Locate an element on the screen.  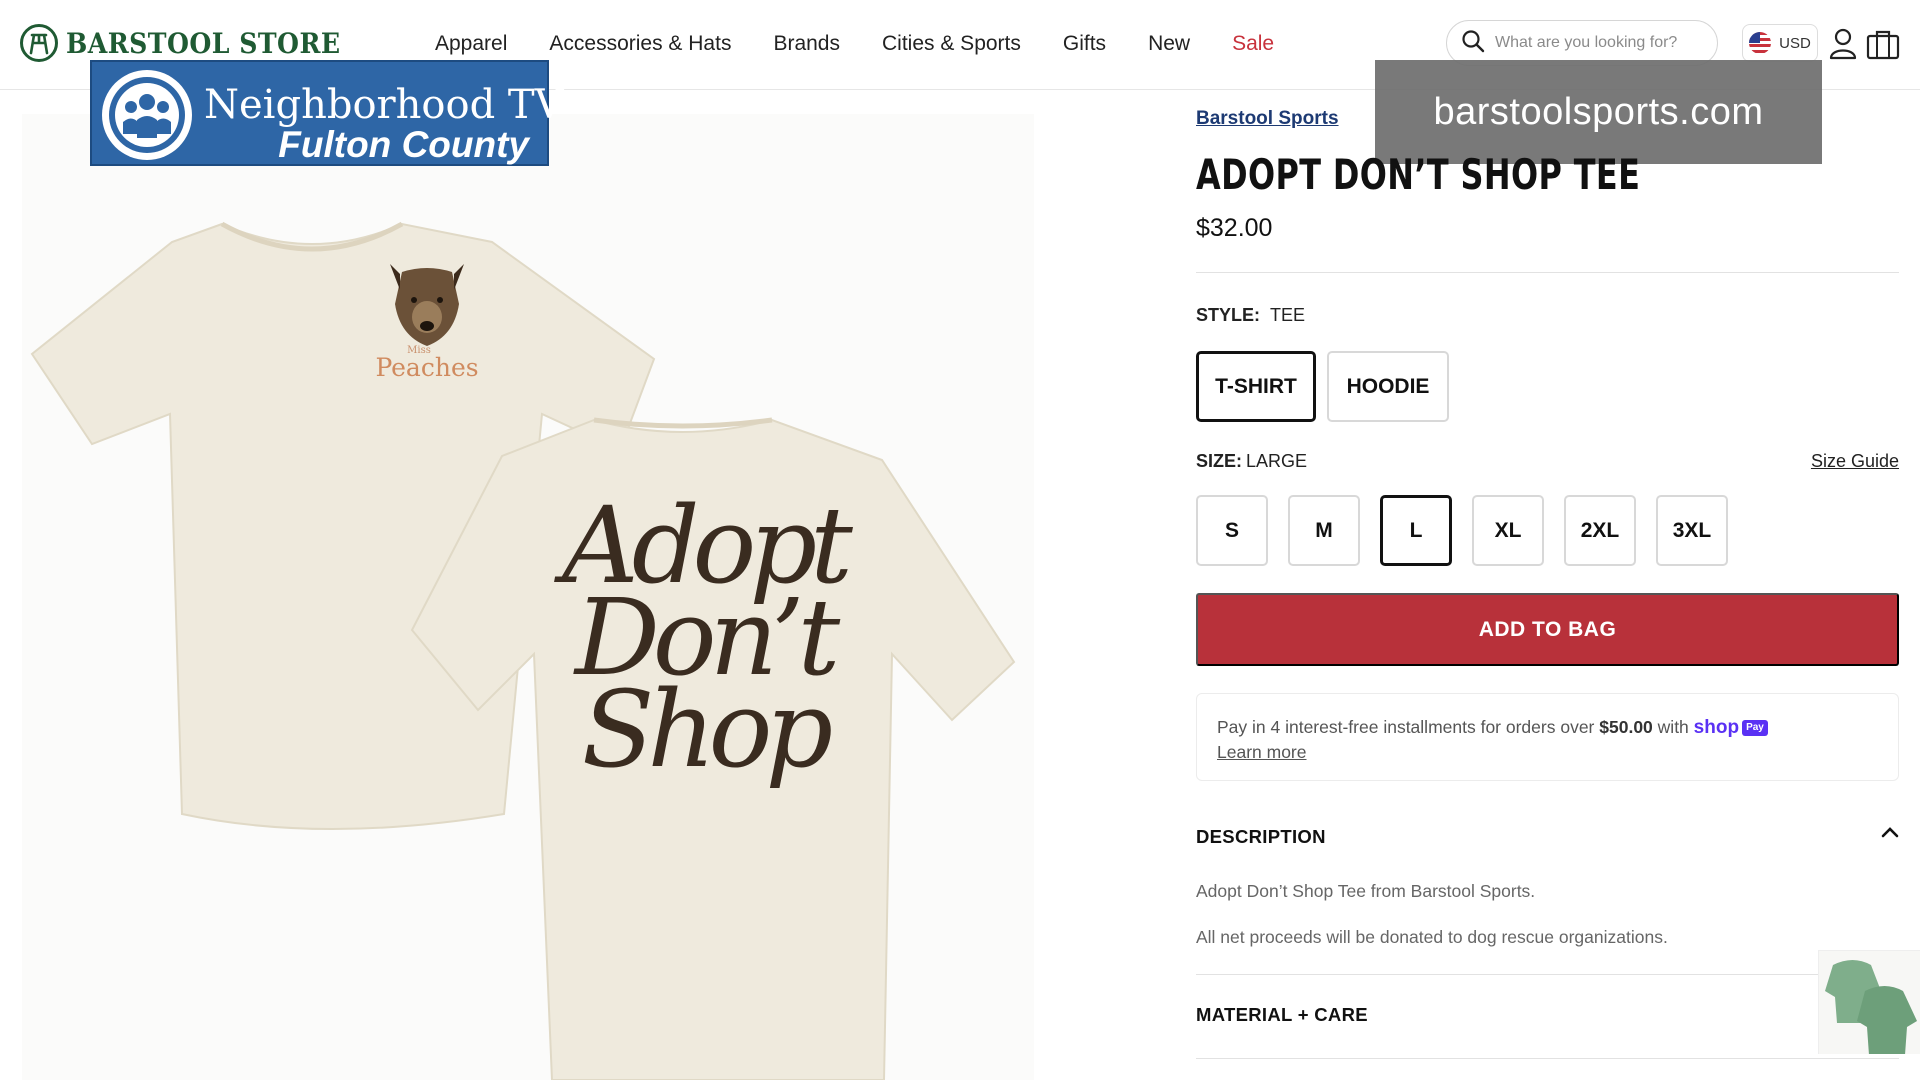
learn-more-link: Learn more is located at coordinates (1262, 752).